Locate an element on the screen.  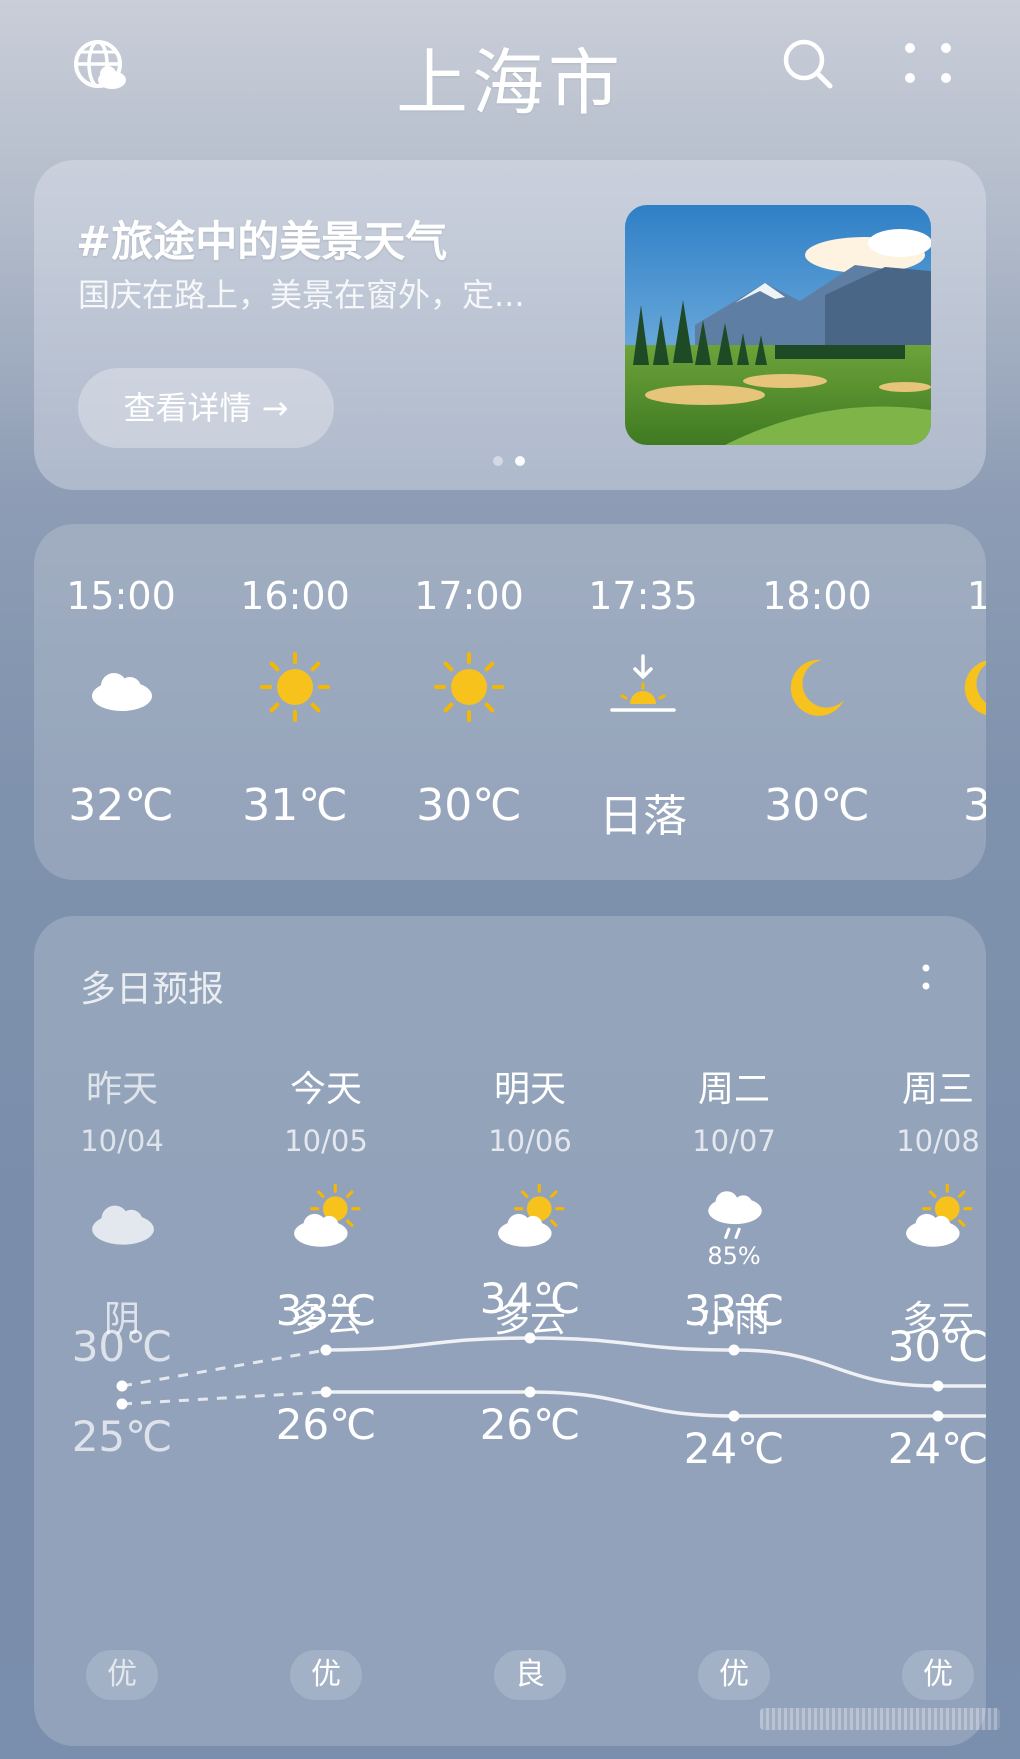
day-date: 10/07 is located at coordinates (734, 1141).